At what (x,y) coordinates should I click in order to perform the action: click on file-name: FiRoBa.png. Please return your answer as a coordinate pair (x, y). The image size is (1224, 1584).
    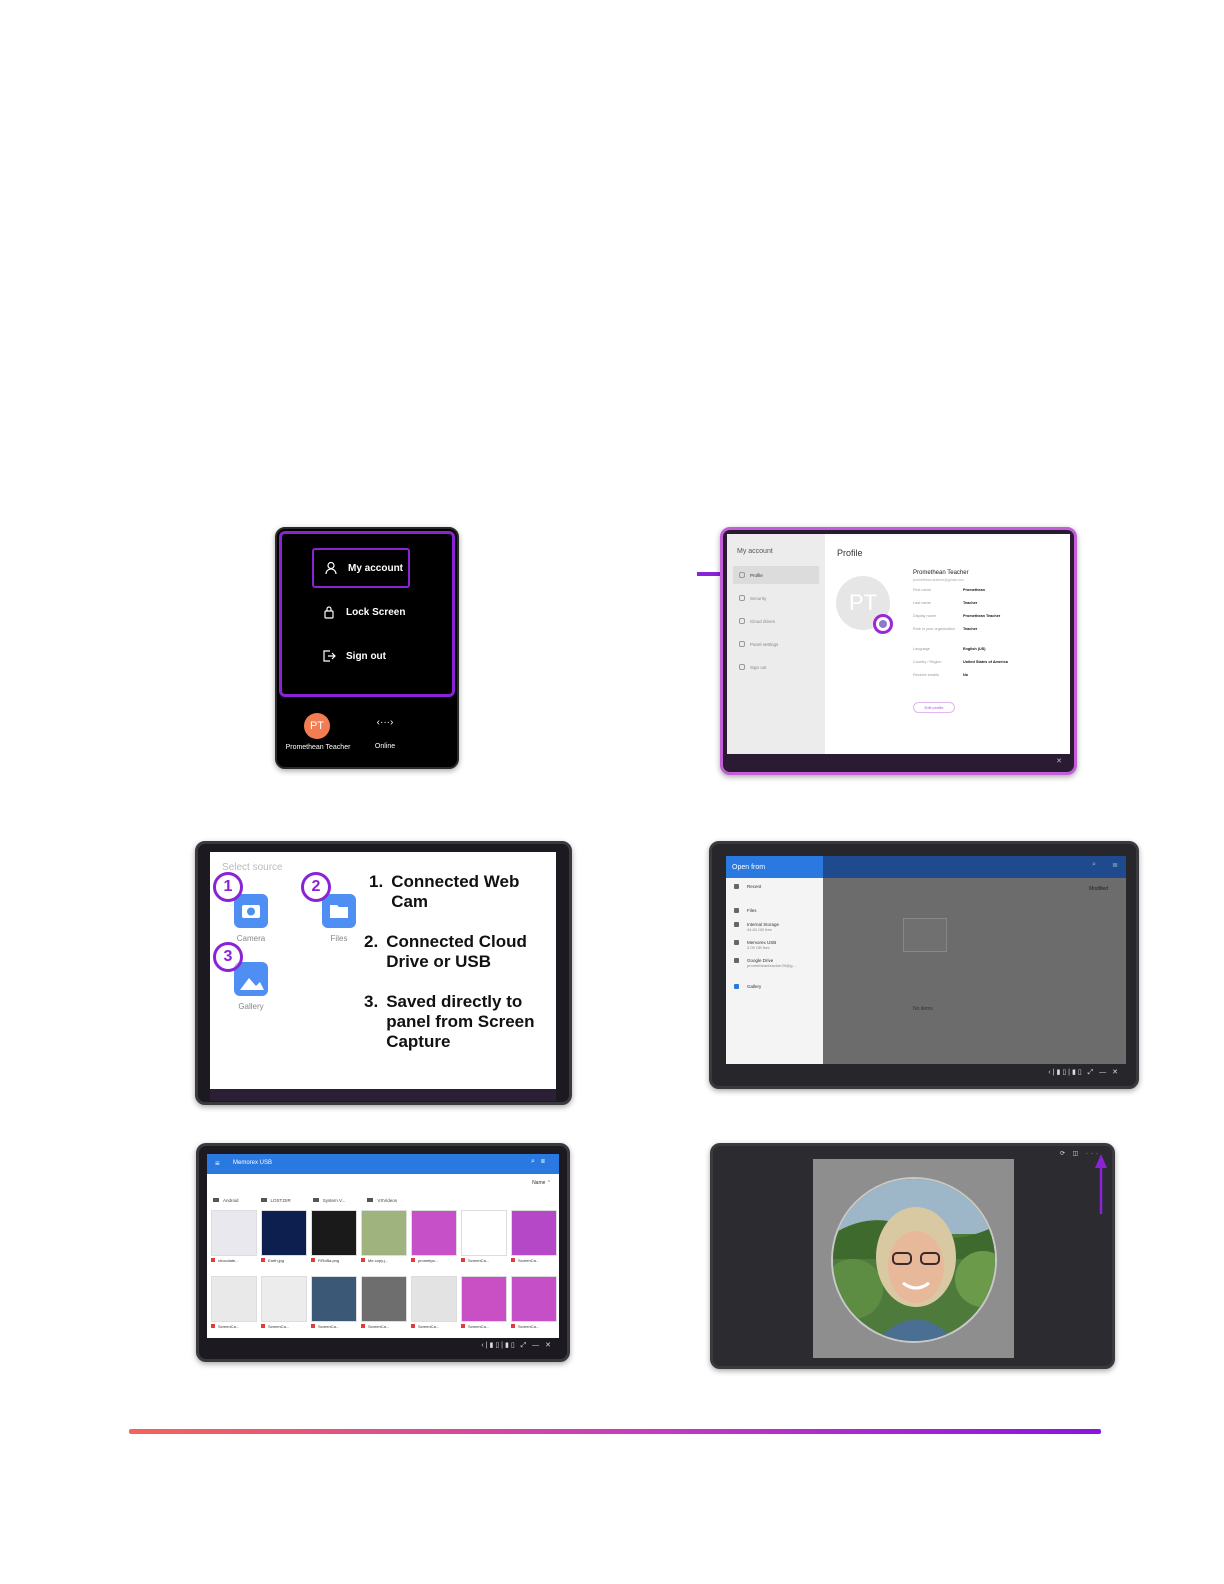
    Looking at the image, I should click on (334, 1260).